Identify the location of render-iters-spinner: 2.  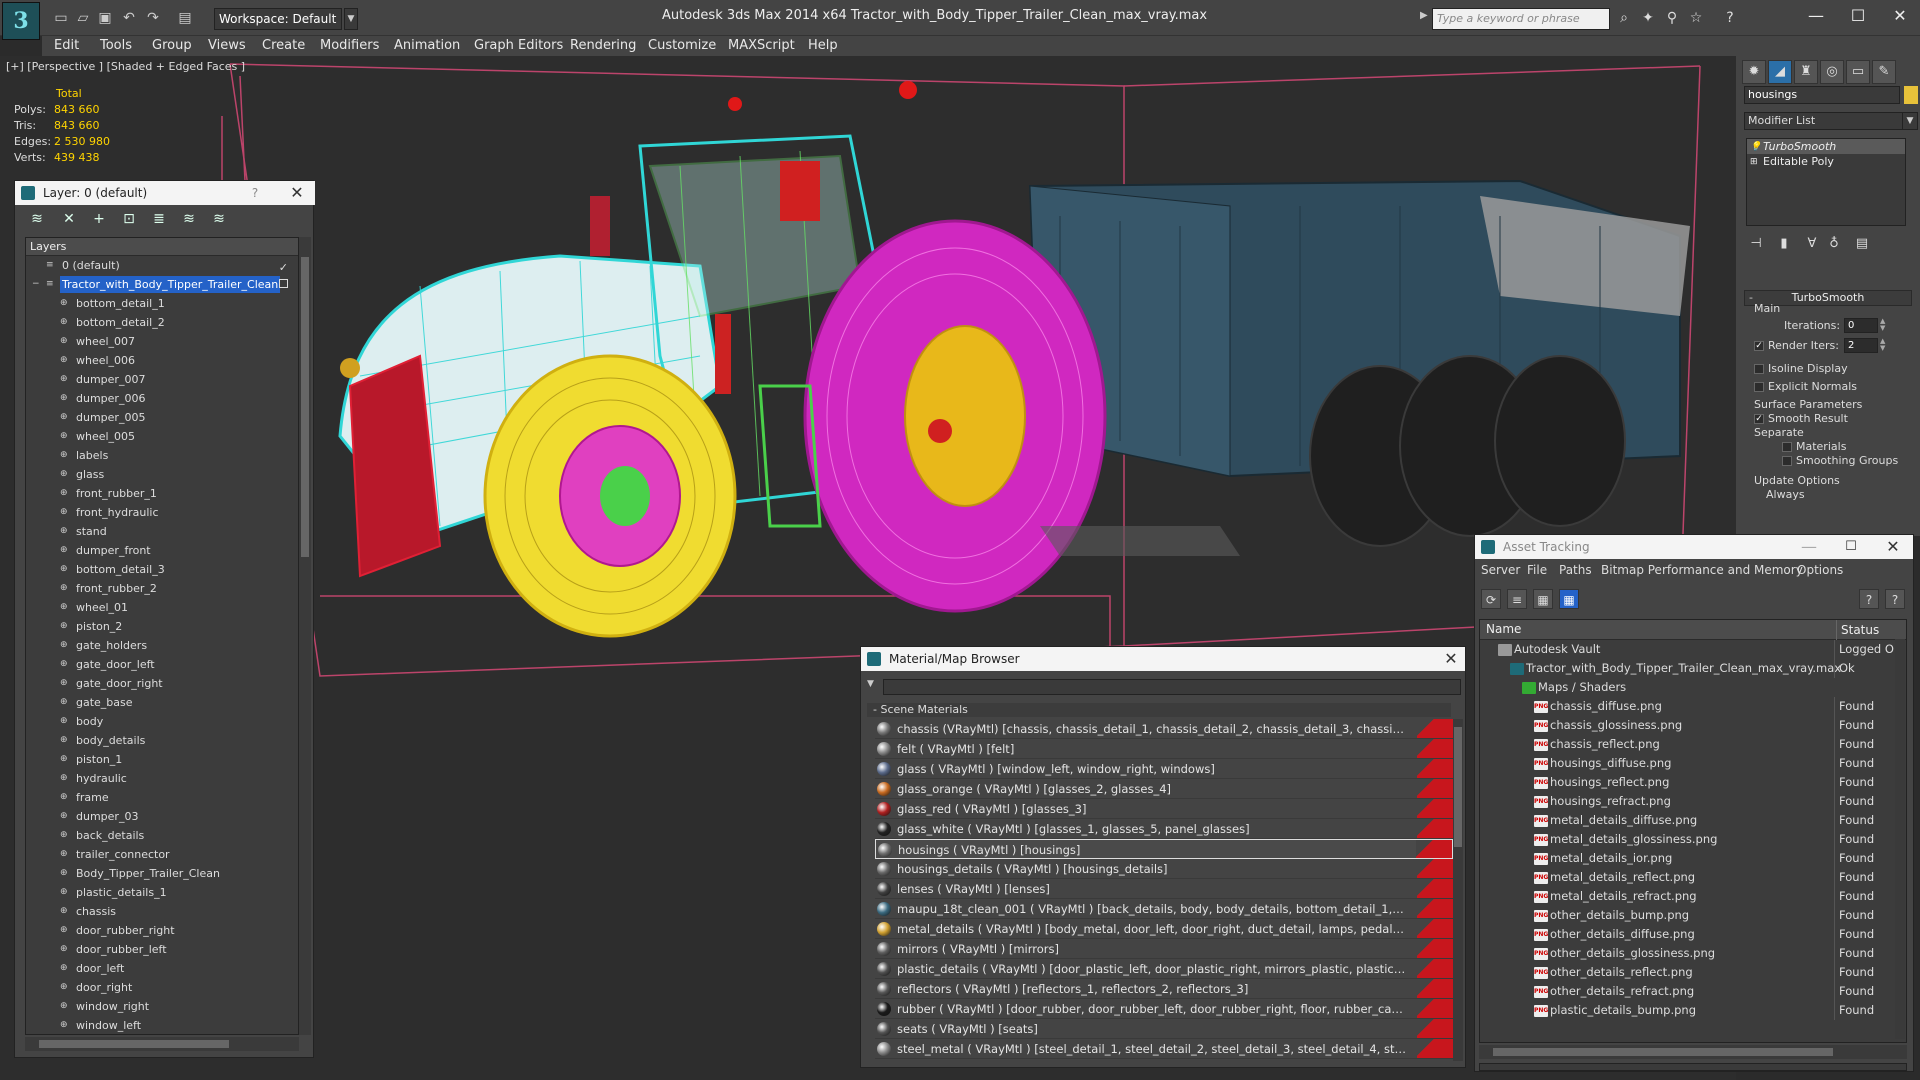
(1861, 345).